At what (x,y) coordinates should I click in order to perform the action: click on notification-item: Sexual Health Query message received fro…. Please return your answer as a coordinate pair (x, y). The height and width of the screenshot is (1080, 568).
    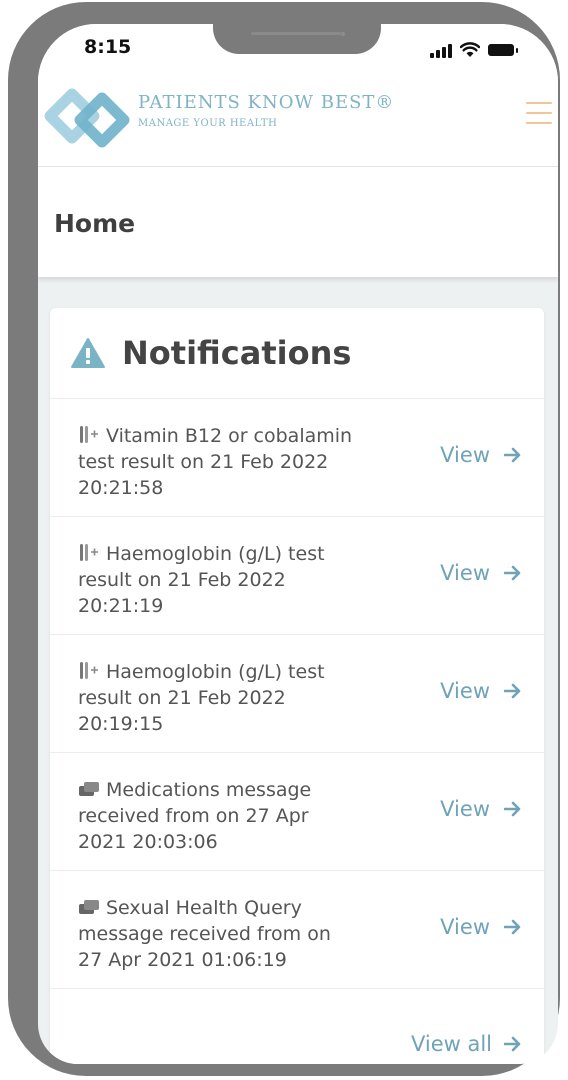
    Looking at the image, I should click on (297, 930).